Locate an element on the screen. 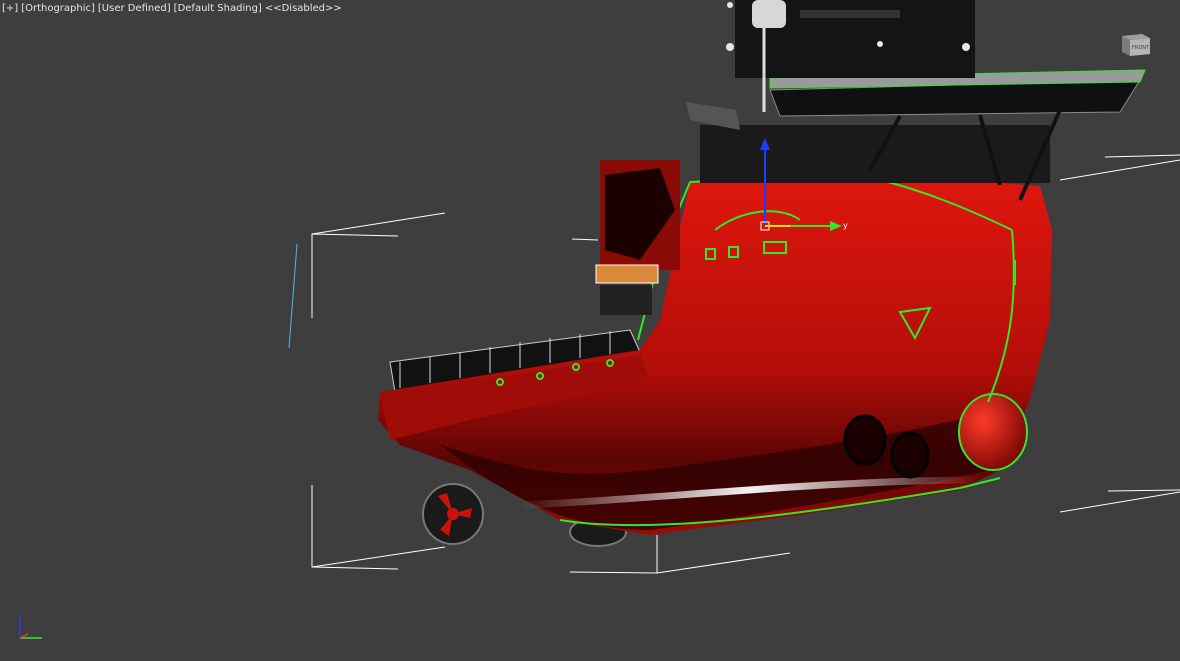 The height and width of the screenshot is (661, 1180). viewcube-face-label: FRONT is located at coordinates (1141, 48).